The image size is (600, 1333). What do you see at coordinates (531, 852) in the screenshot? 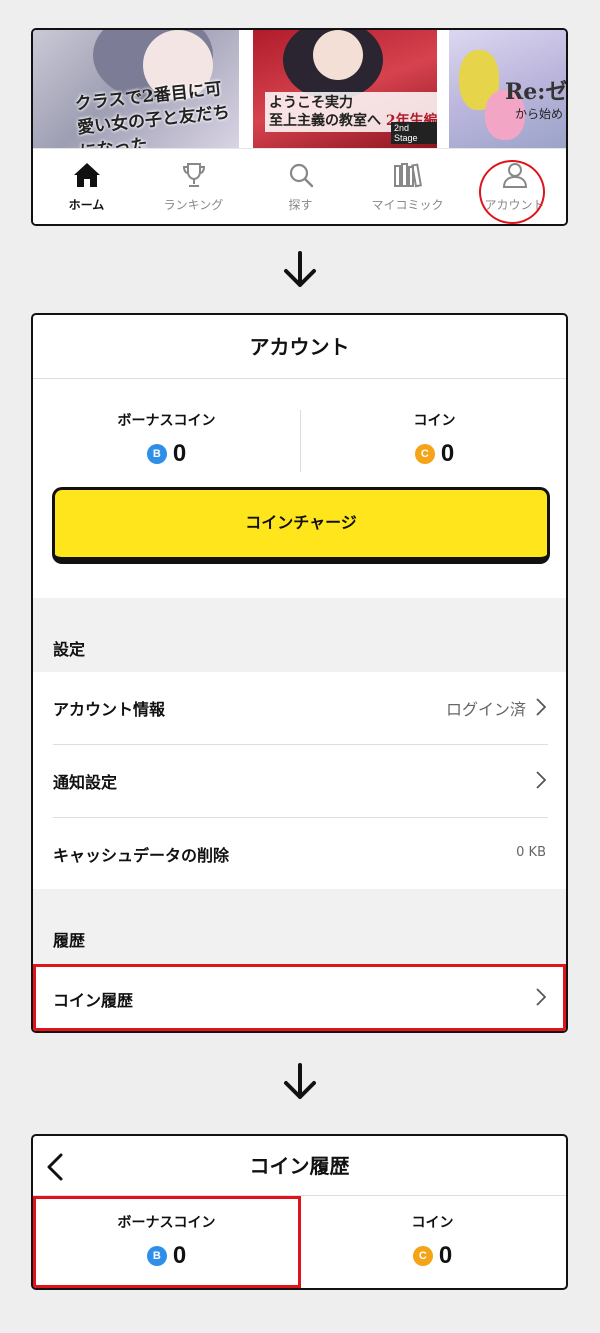
I see `cache-size: 0 KB` at bounding box center [531, 852].